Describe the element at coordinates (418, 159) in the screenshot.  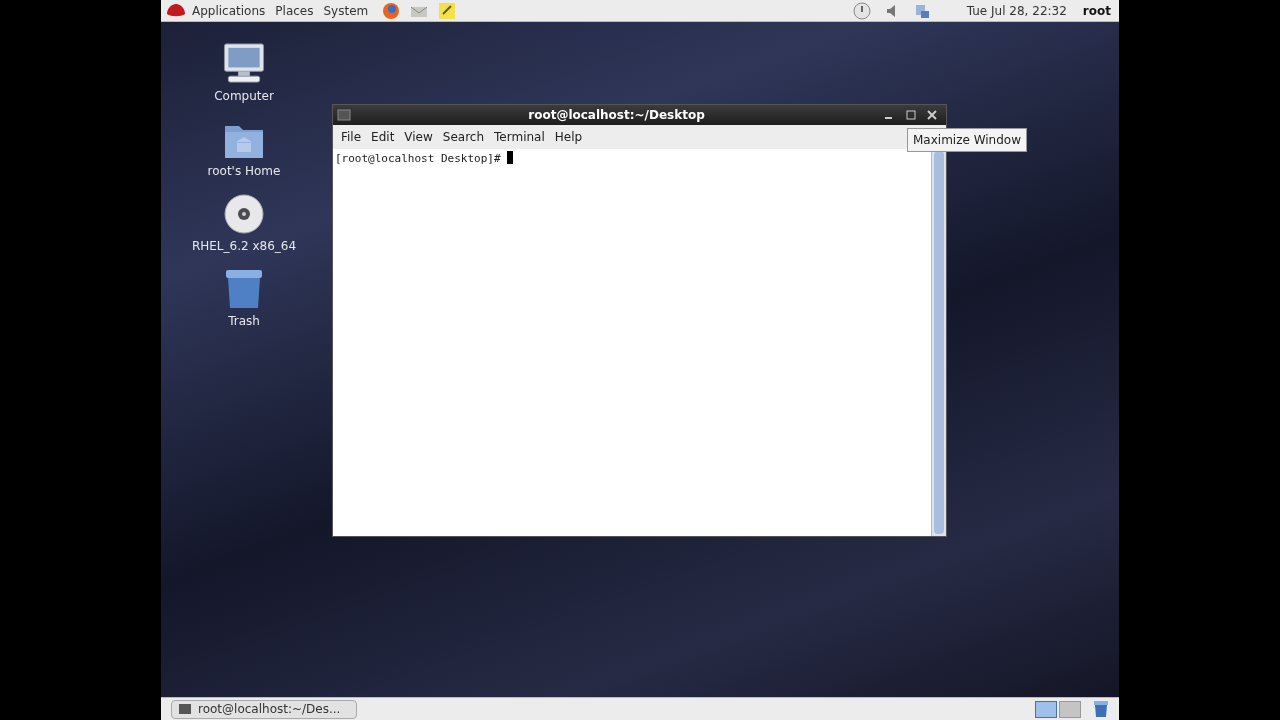
I see `shell-prompt: [root@localhost Desktop]#` at that location.